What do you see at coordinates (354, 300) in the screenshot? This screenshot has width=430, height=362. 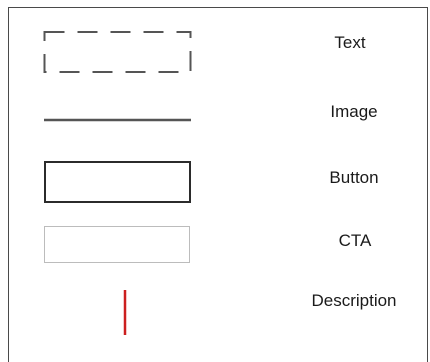 I see `legend-label-description: Description` at bounding box center [354, 300].